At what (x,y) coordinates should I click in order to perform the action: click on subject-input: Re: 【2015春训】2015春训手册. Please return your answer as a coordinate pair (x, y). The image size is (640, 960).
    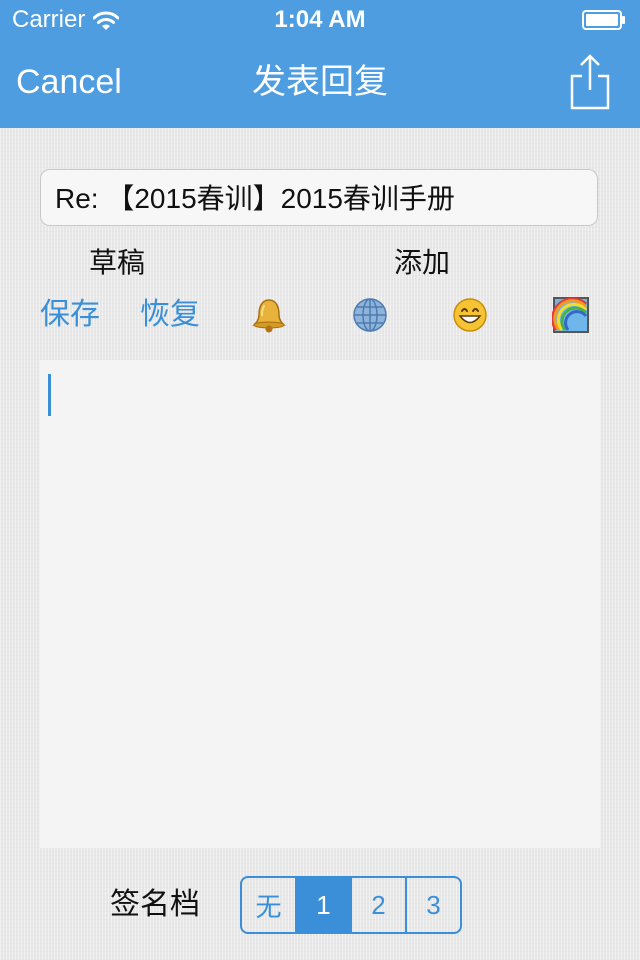
    Looking at the image, I should click on (319, 197).